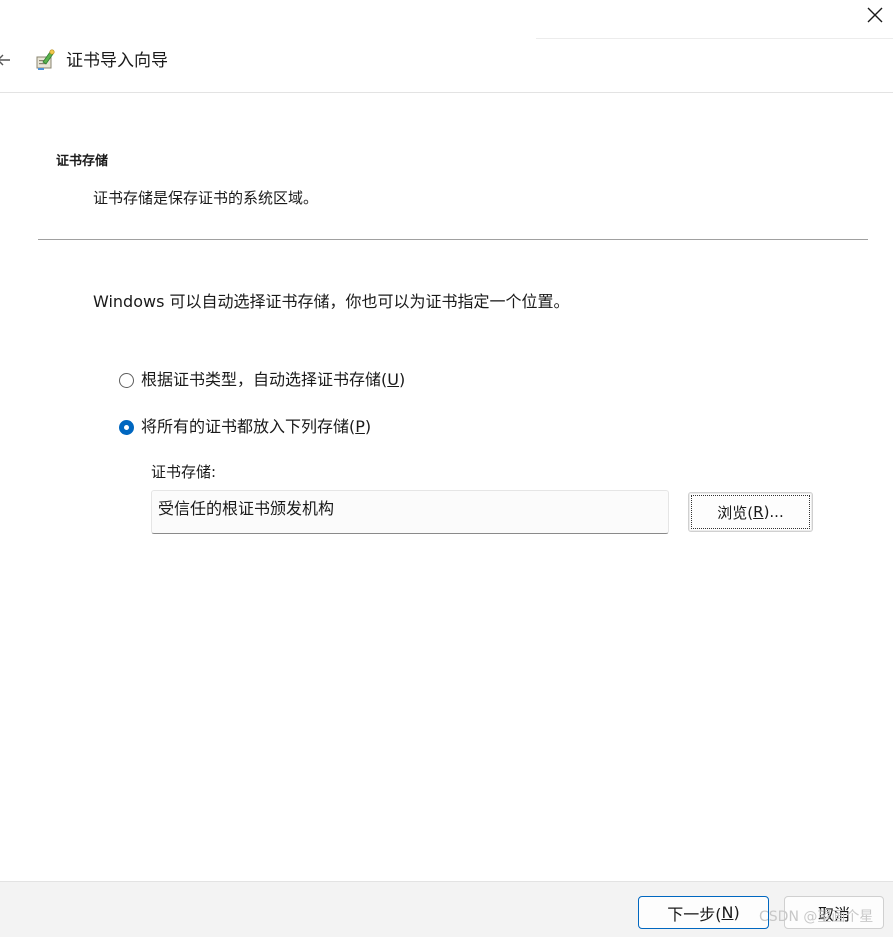 Image resolution: width=893 pixels, height=937 pixels. Describe the element at coordinates (331, 301) in the screenshot. I see `intro-text: Windows 可以自动选择证书存储，你也可以为证书指定一个位置。` at that location.